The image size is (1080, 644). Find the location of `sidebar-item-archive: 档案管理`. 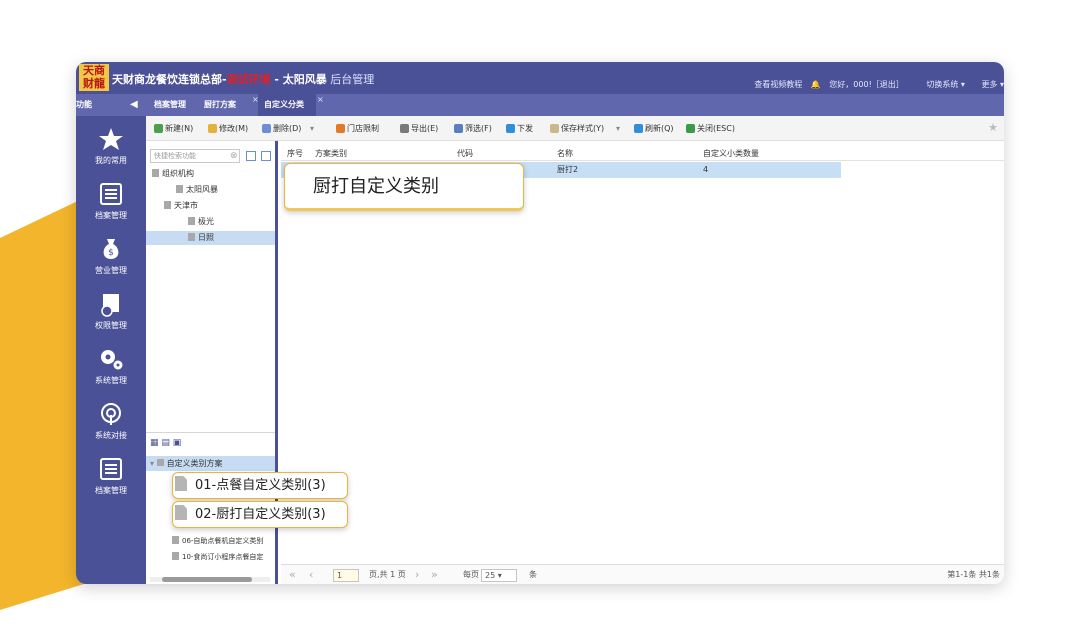

sidebar-item-archive: 档案管理 is located at coordinates (111, 201).